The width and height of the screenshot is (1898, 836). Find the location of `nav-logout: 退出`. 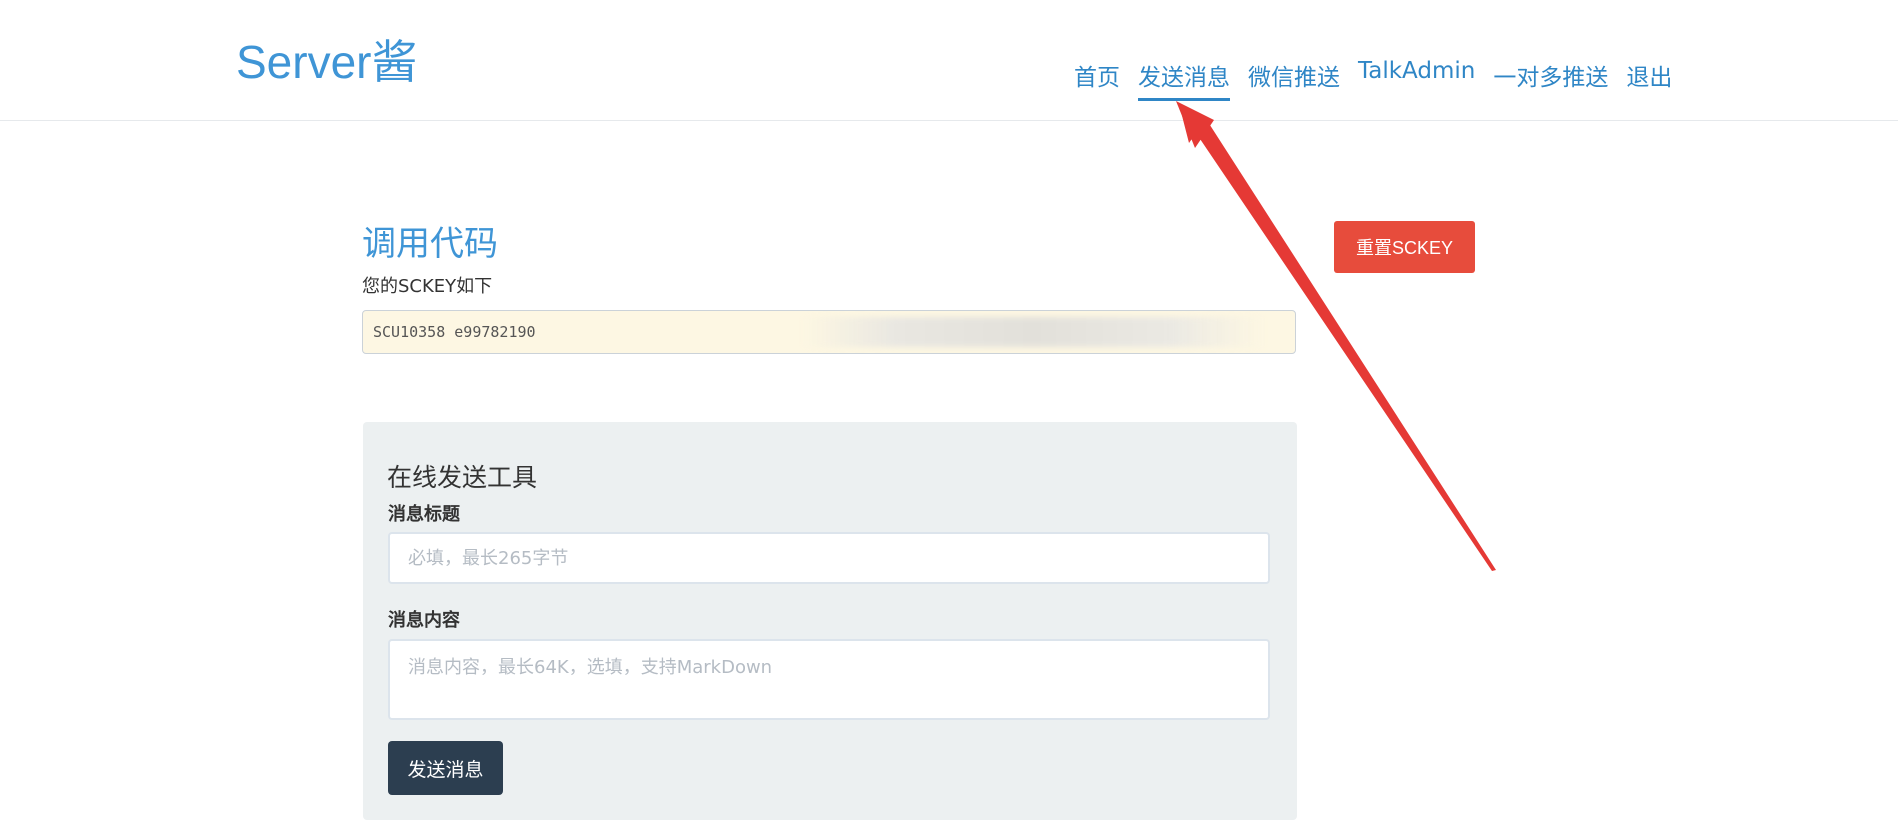

nav-logout: 退出 is located at coordinates (1649, 79).